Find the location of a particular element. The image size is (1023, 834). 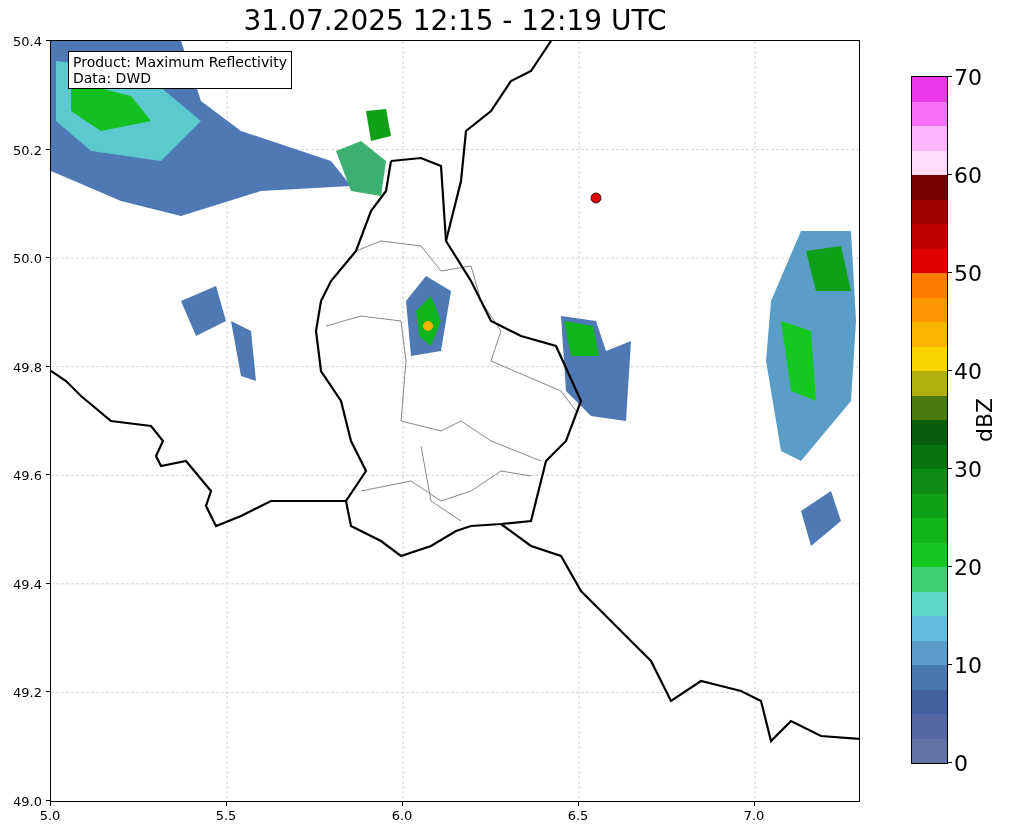

axis-tick-label: 7.0 is located at coordinates (754, 815).